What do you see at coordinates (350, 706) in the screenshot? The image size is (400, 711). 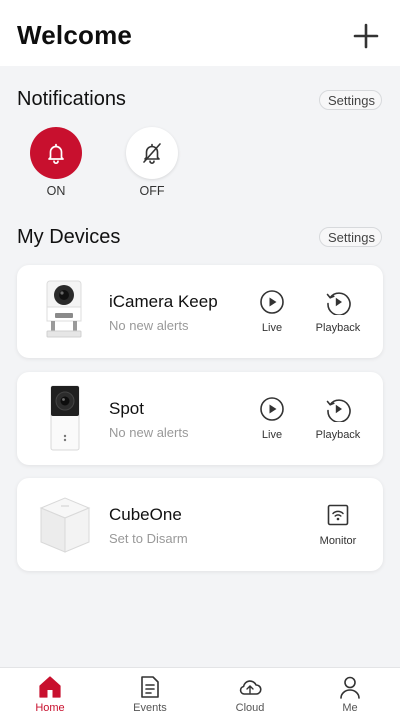 I see `tab-me-label: Me` at bounding box center [350, 706].